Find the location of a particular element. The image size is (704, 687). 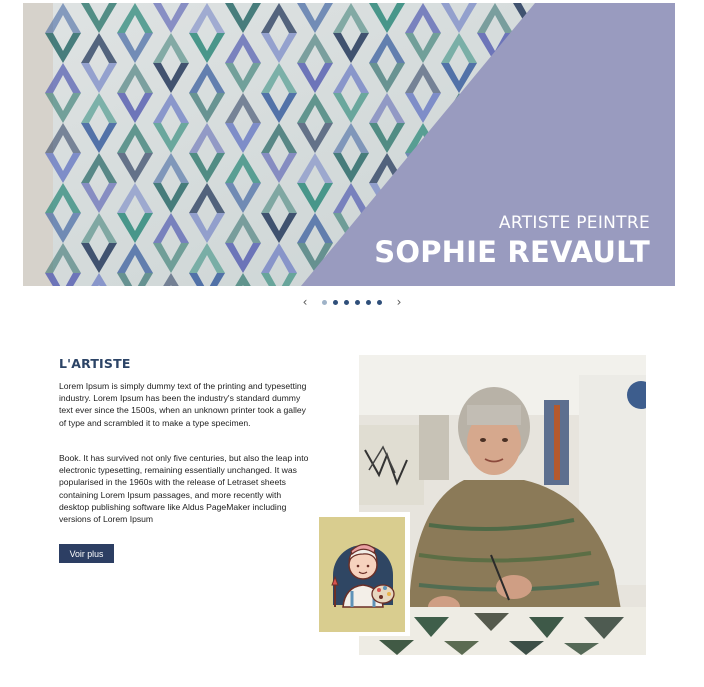

painter-avatar-icon is located at coordinates (362, 574).